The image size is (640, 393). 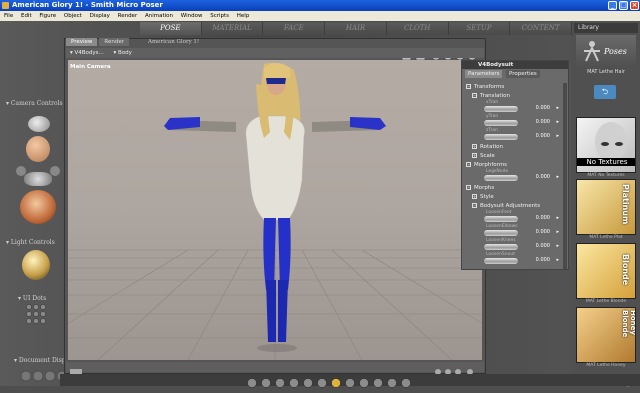 I want to click on tab-setup: SETUP, so click(x=479, y=28).